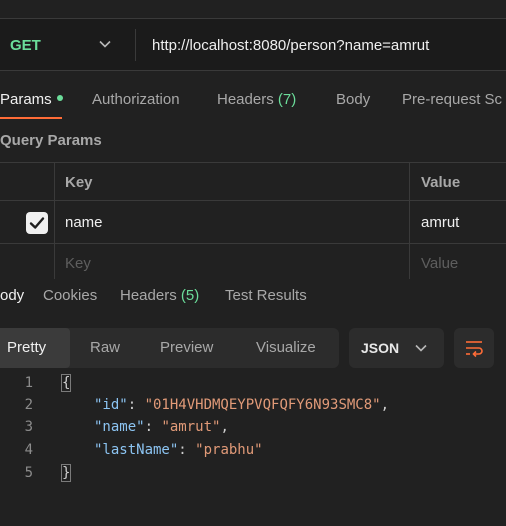 The height and width of the screenshot is (526, 506). Describe the element at coordinates (111, 405) in the screenshot. I see `json-key: "id"` at that location.